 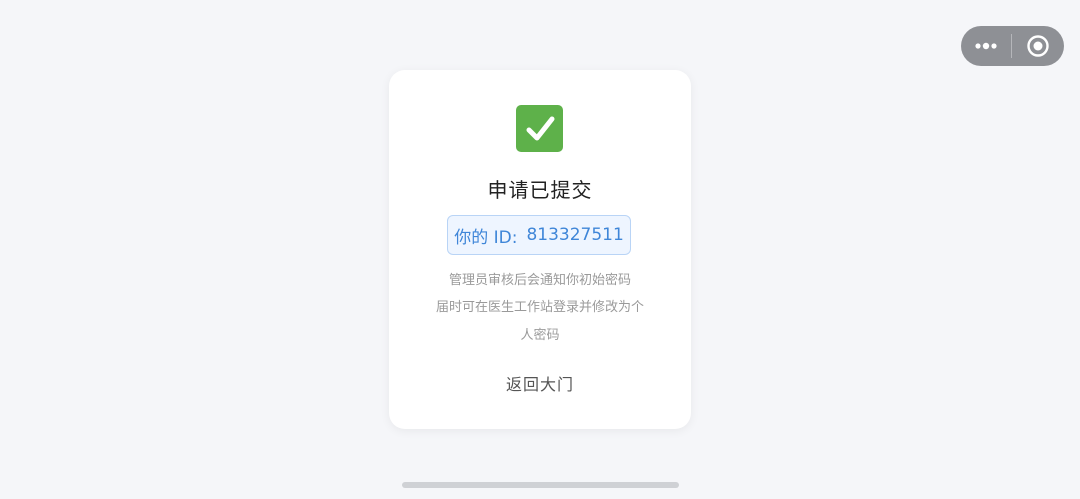 I want to click on more-dots-icon, so click(x=986, y=46).